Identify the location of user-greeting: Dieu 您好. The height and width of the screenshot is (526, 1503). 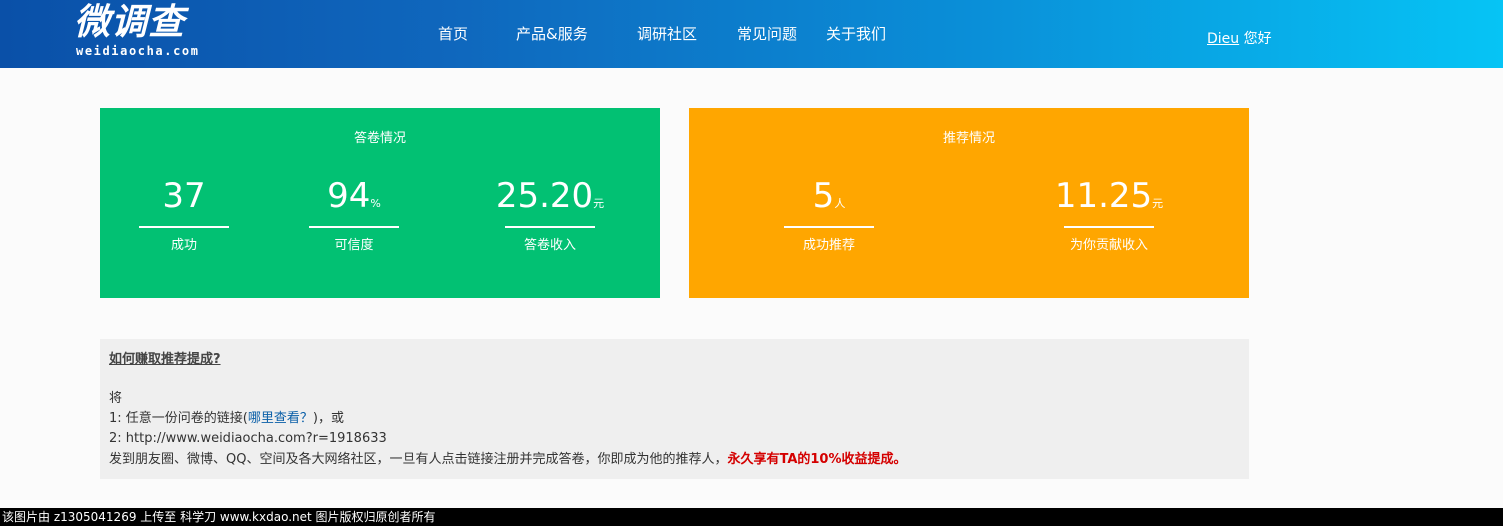
(1239, 39).